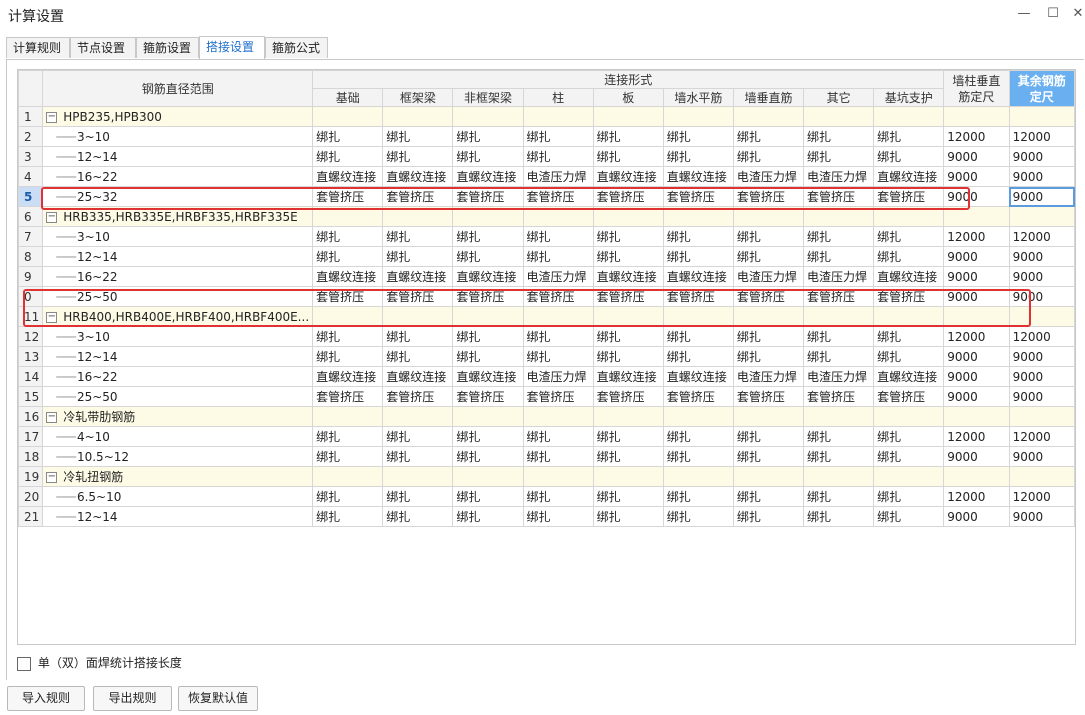  I want to click on group-label-cell: − HPB235,HPB300, so click(178, 116).